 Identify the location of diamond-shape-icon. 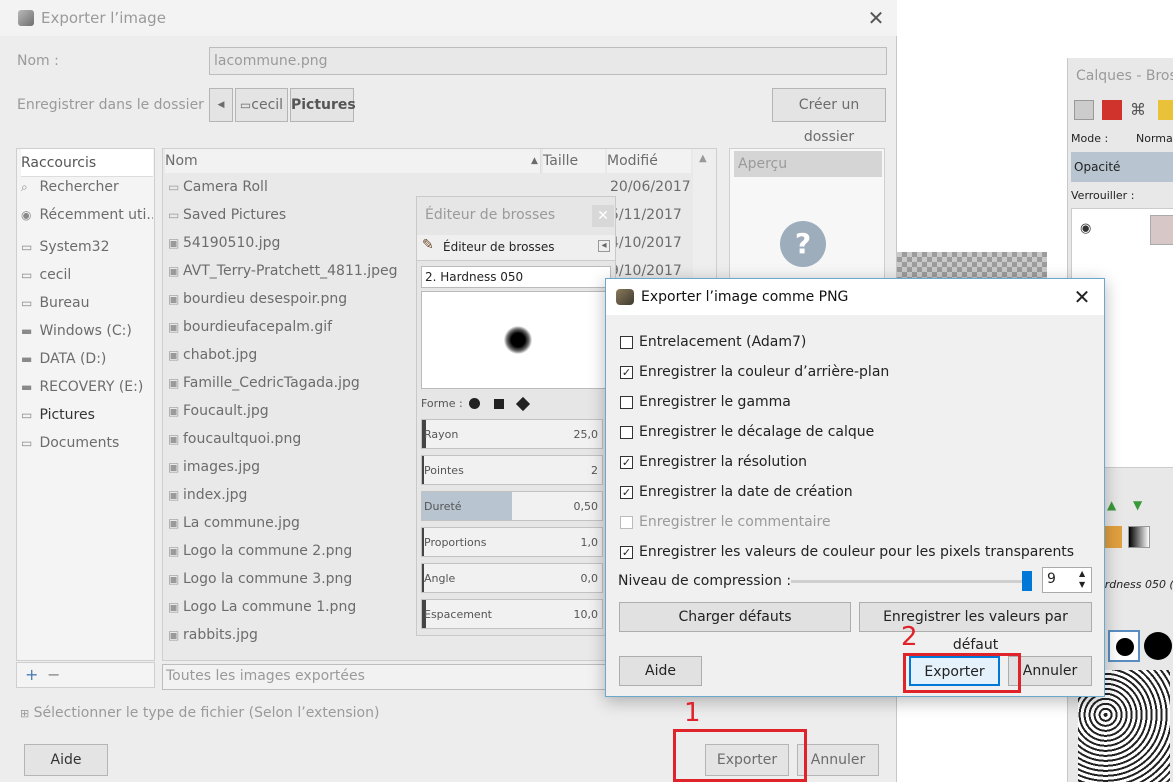
(523, 404).